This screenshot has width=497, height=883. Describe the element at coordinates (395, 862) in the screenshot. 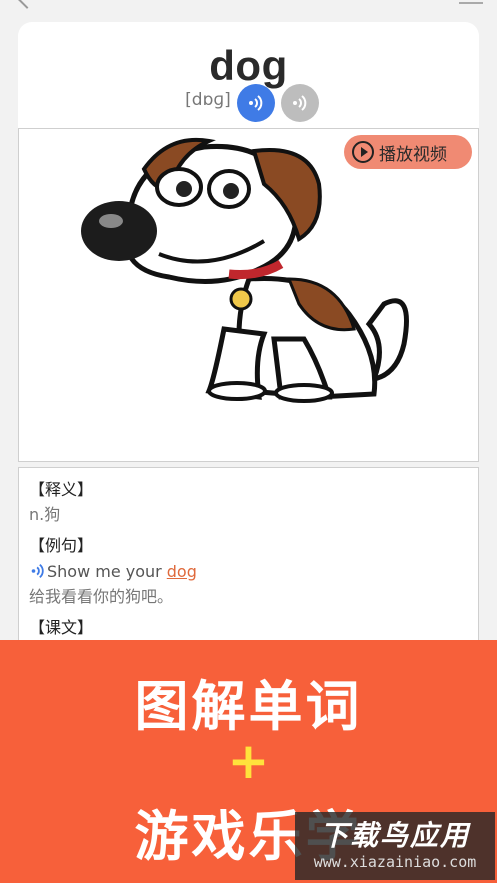

I see `watermark-url: www.xiazainiao.com` at that location.